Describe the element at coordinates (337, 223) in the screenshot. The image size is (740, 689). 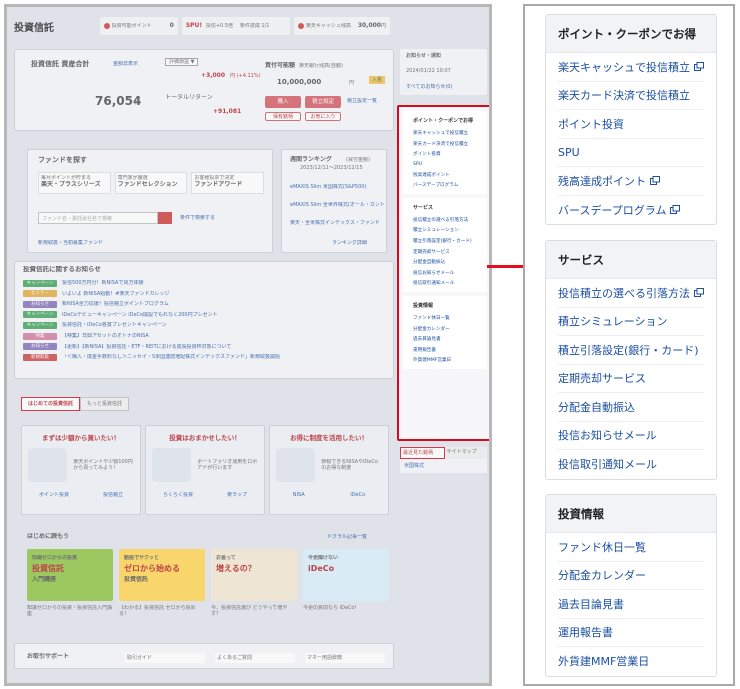
I see `ranking-item: 楽天・全米株式インデックス・ファンド` at that location.